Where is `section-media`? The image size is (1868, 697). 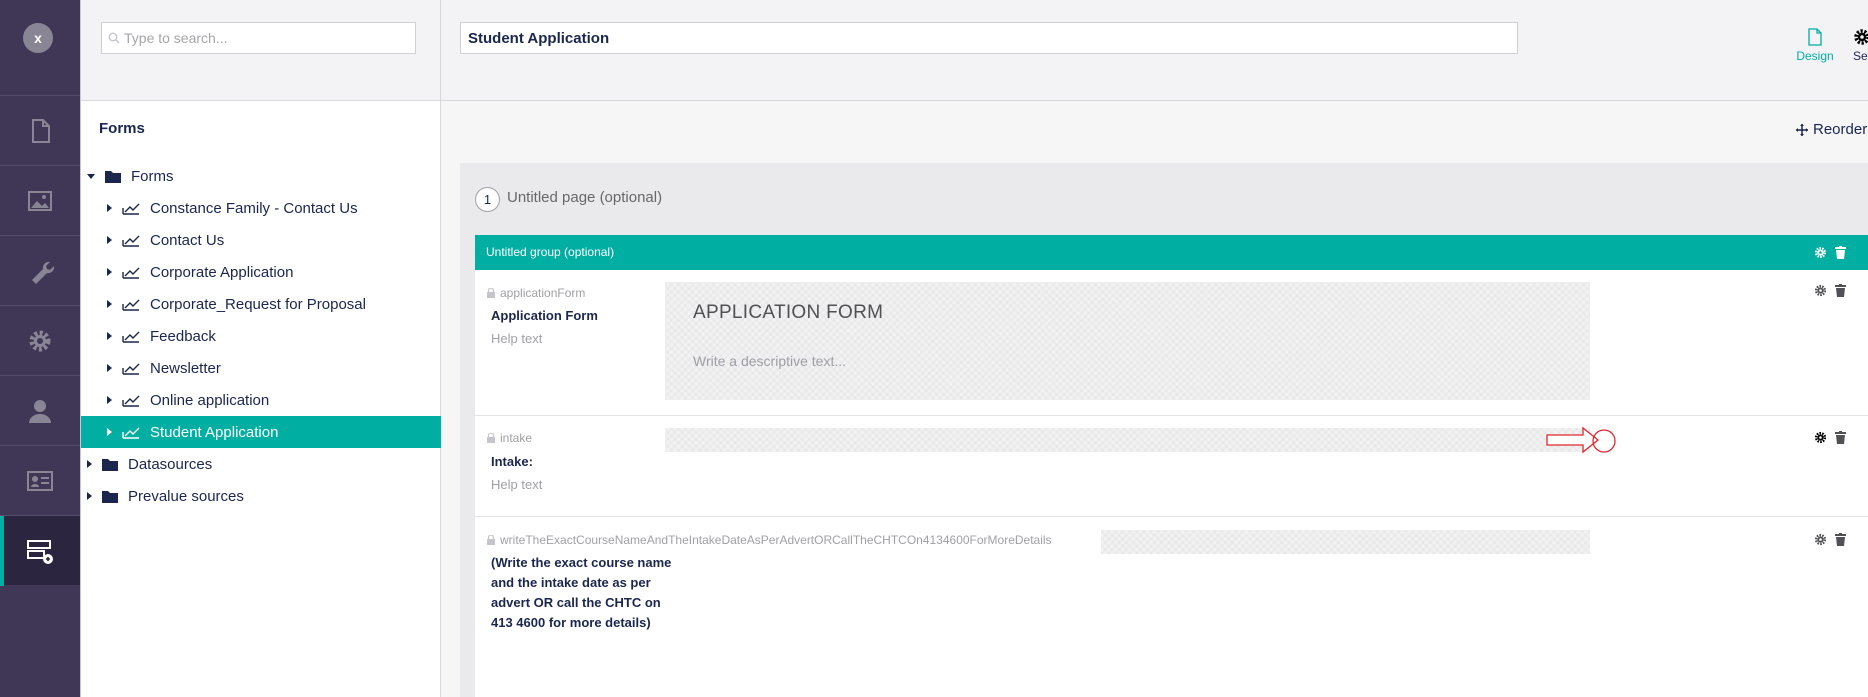 section-media is located at coordinates (40, 200).